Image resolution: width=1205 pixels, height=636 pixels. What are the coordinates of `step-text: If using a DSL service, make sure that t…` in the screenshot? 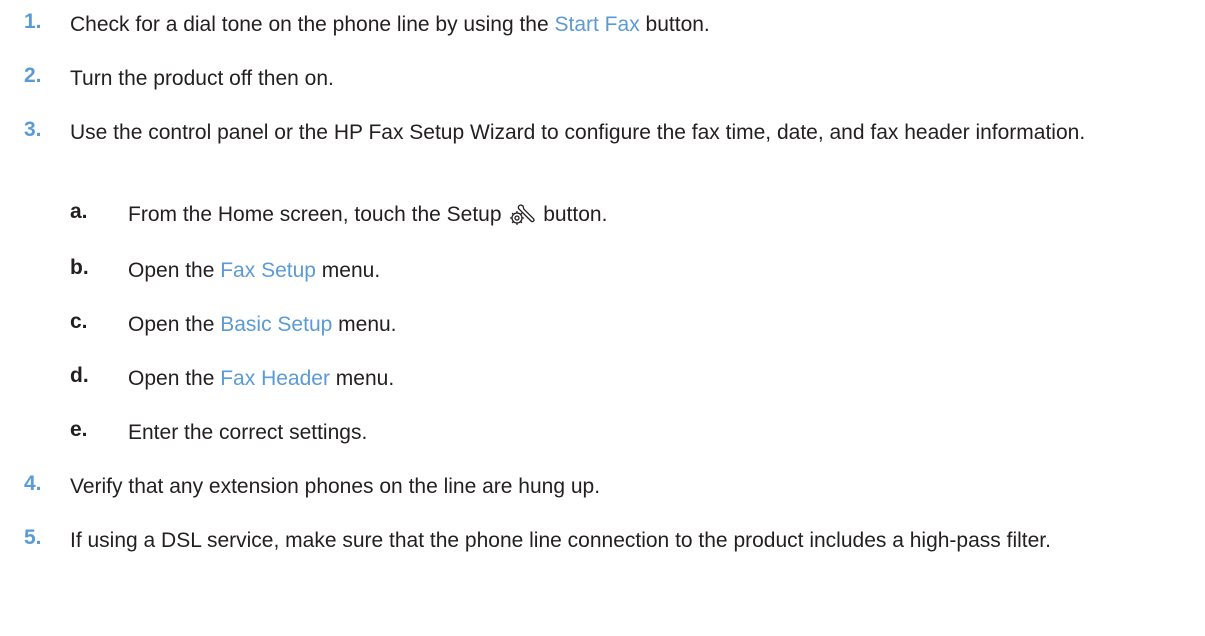 It's located at (560, 540).